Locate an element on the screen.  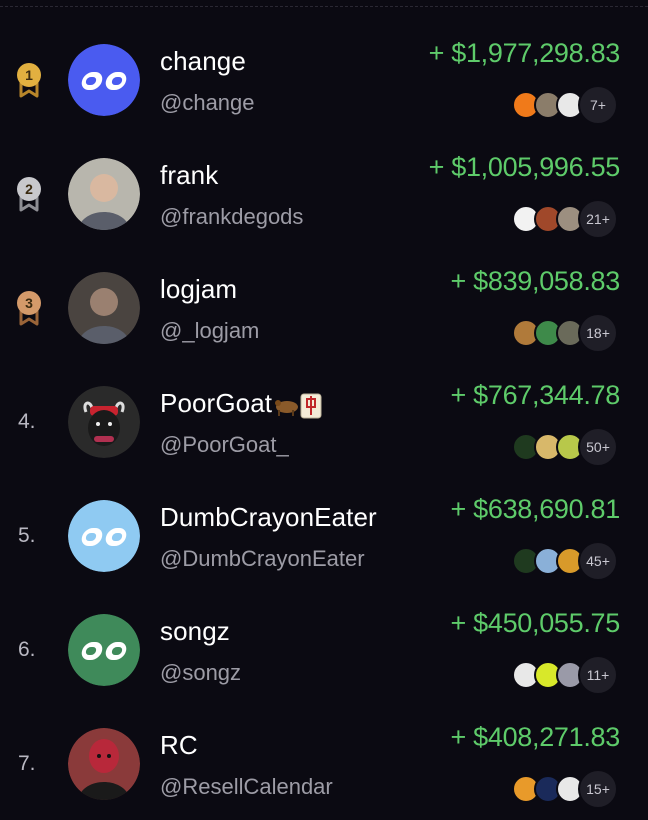
trader-handle: @ResellCalendar is located at coordinates (246, 787).